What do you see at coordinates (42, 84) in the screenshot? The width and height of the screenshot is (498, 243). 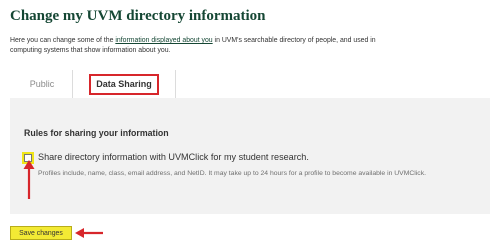 I see `tab-public: Public` at bounding box center [42, 84].